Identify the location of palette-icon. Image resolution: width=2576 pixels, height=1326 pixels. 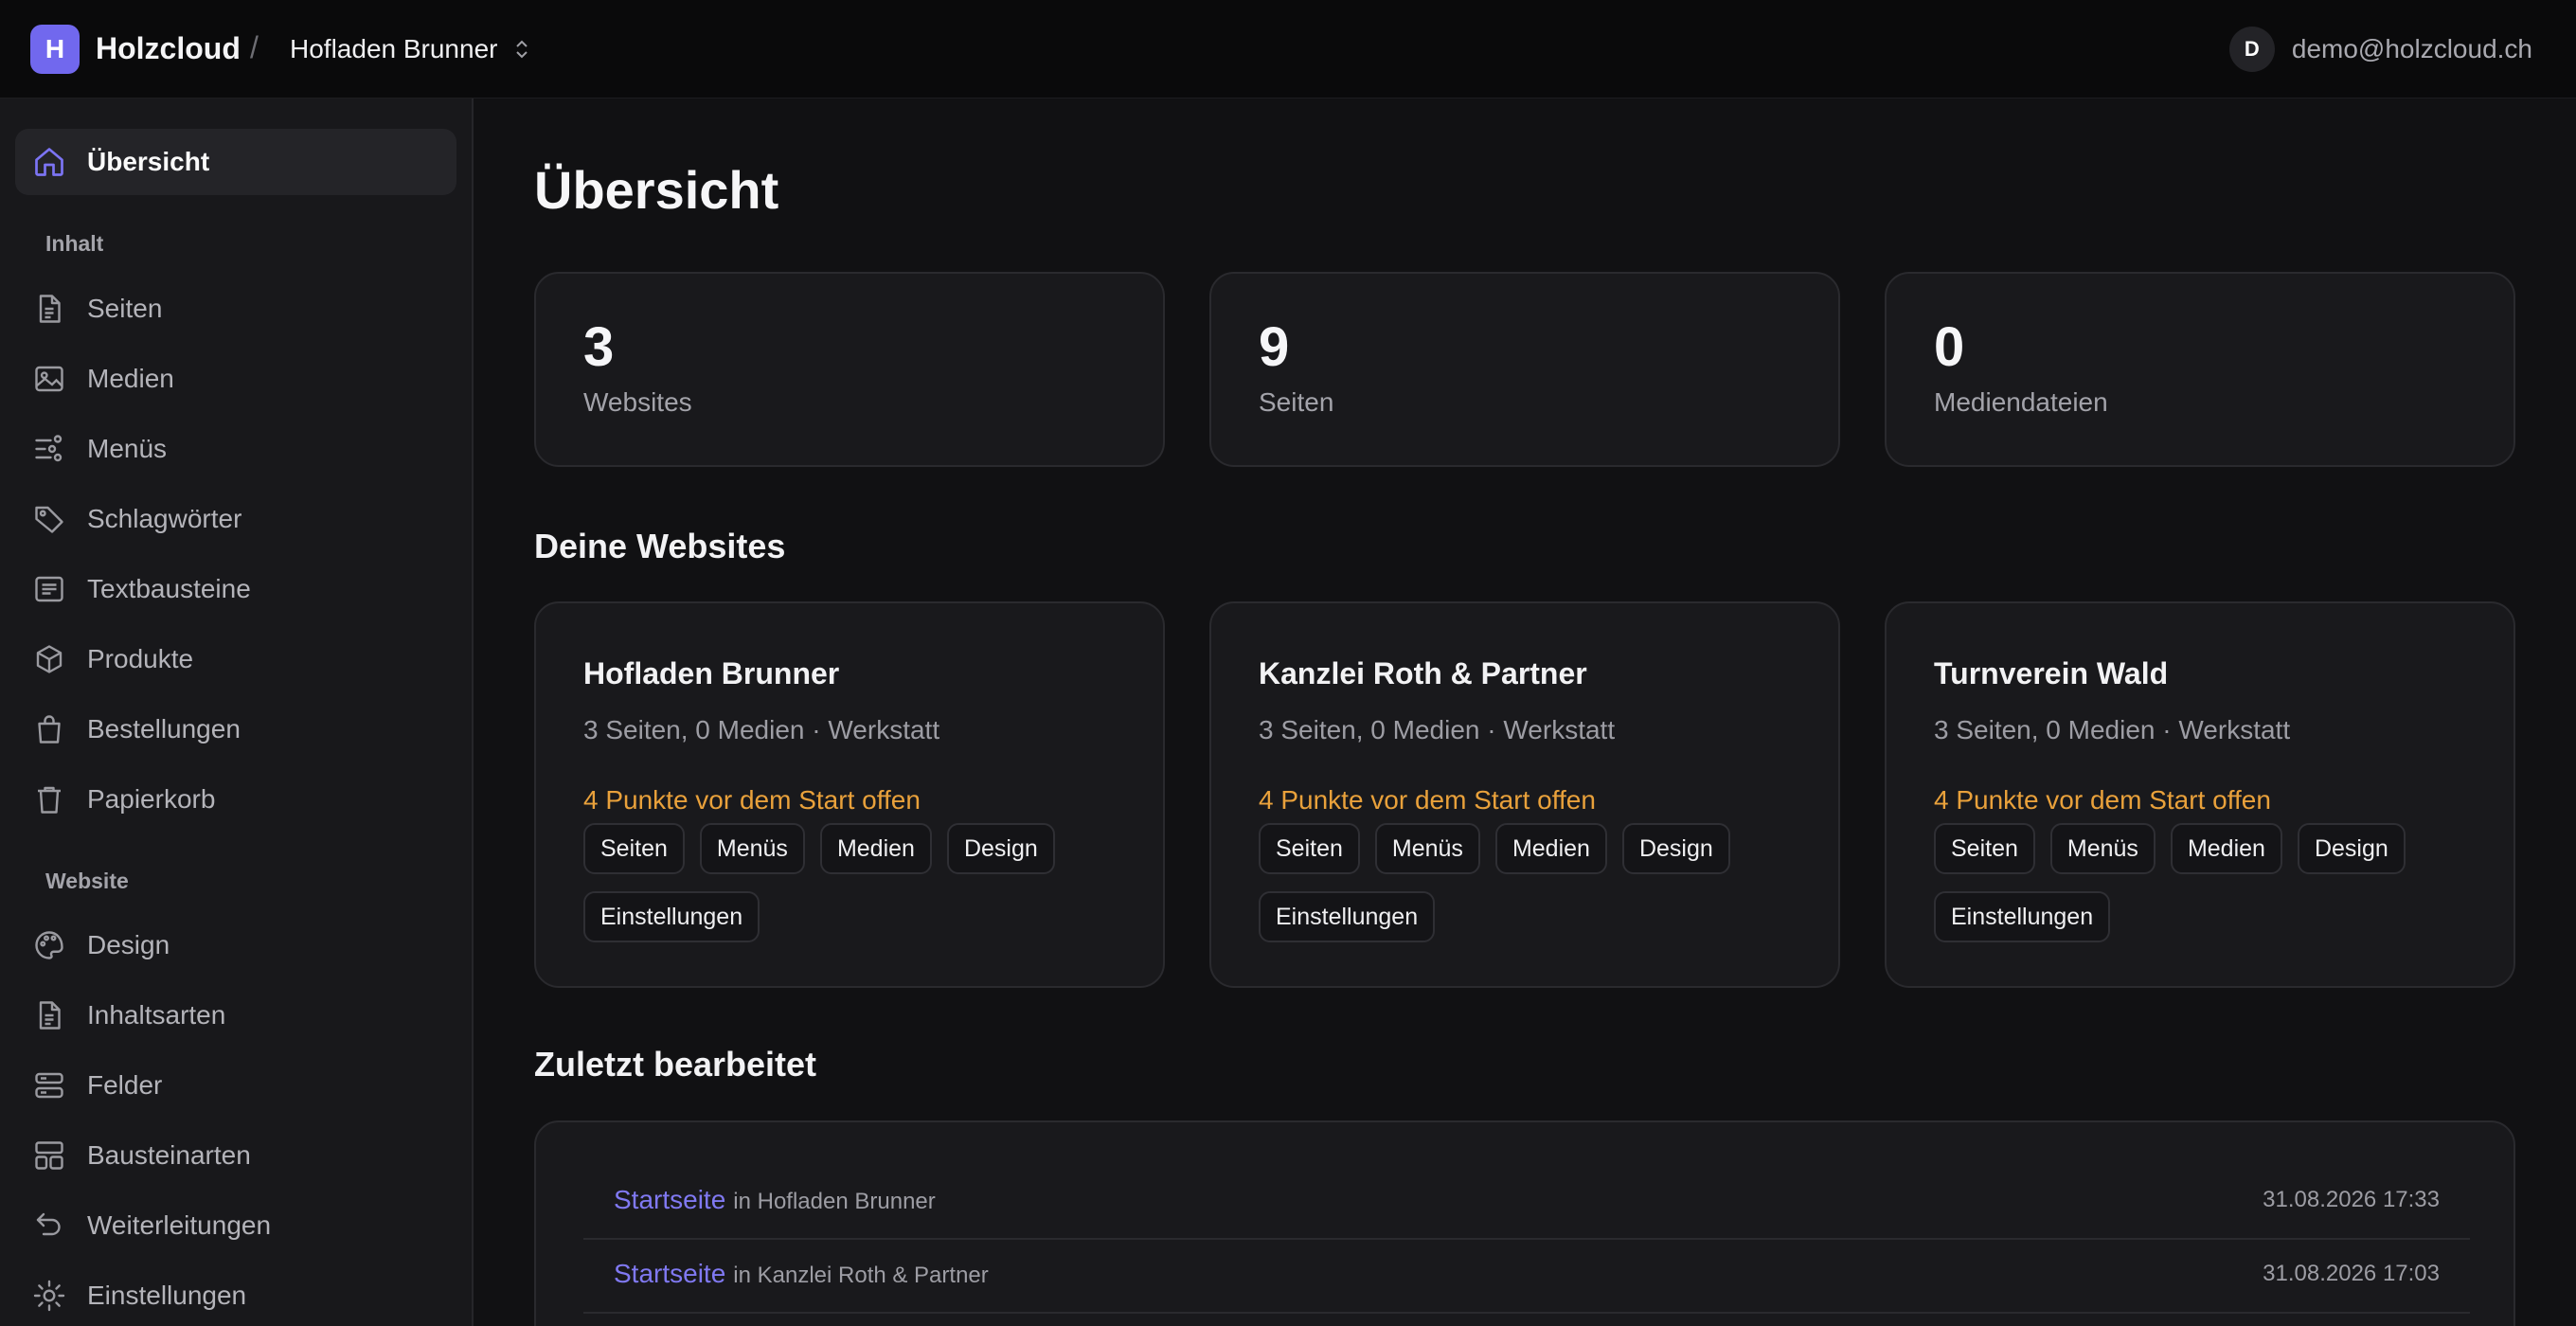
(49, 945).